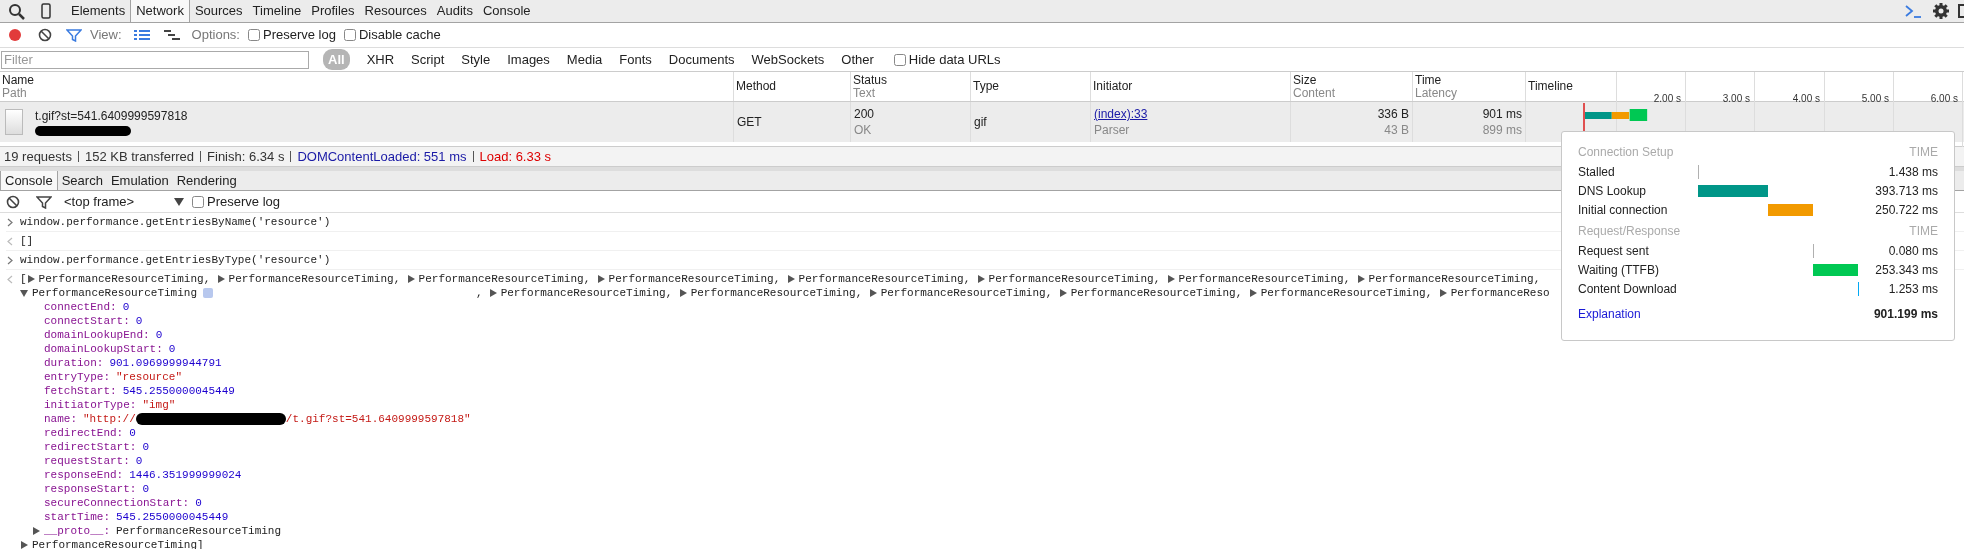  What do you see at coordinates (87, 461) in the screenshot?
I see `property-key: requestStart:` at bounding box center [87, 461].